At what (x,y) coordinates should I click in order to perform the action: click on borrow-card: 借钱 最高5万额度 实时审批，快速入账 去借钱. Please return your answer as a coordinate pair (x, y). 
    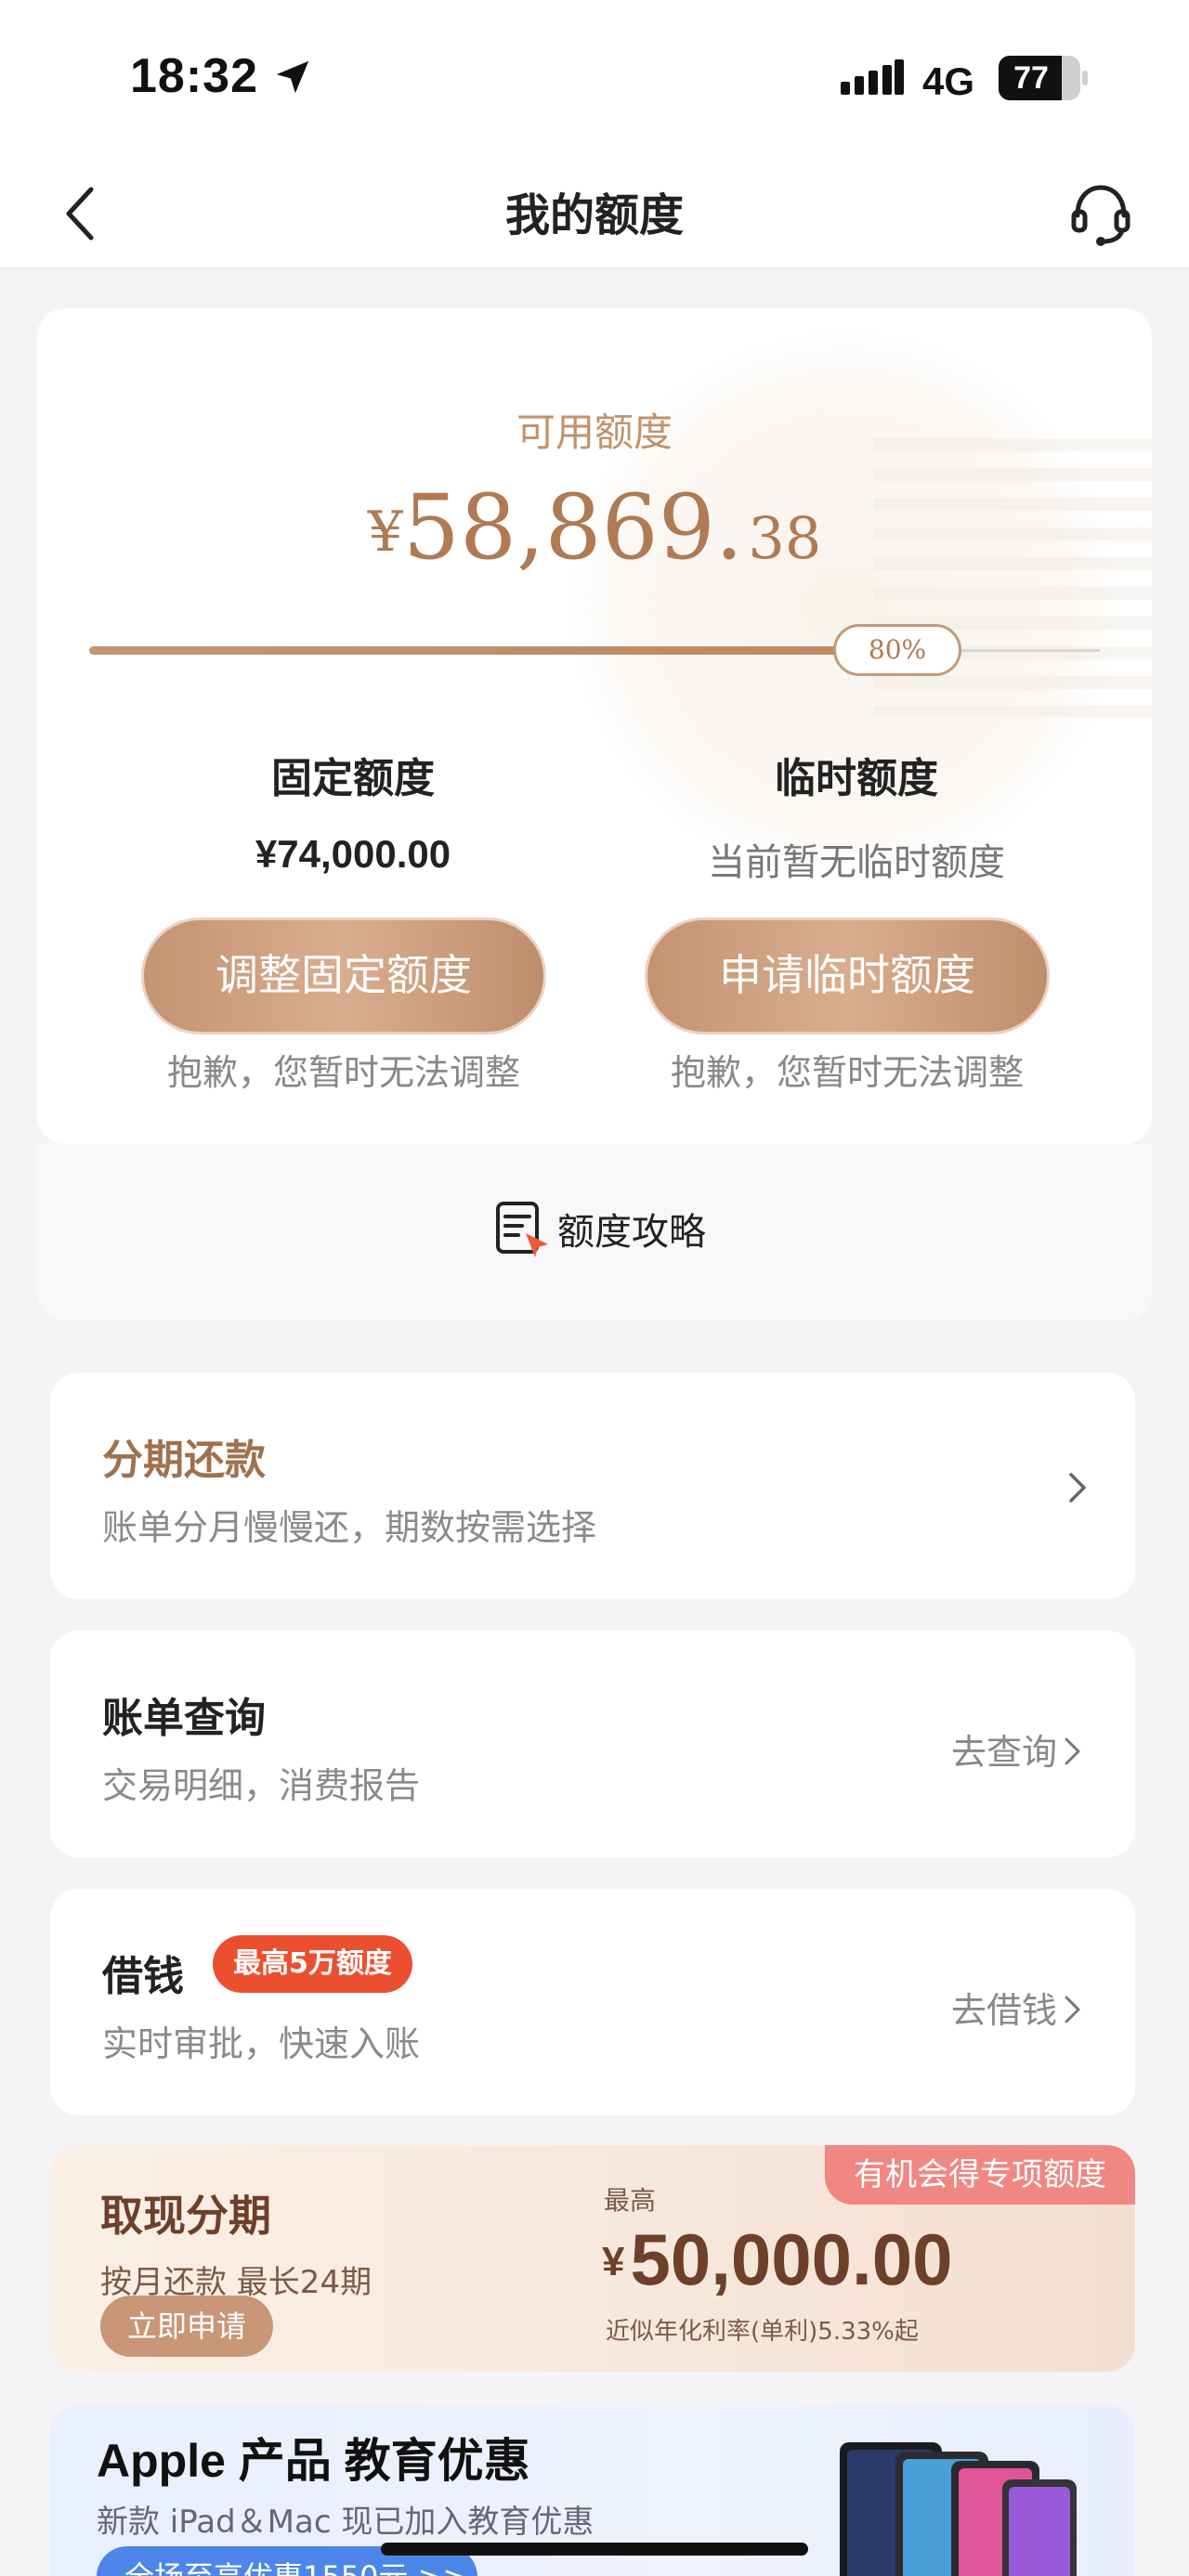
    Looking at the image, I should click on (593, 2002).